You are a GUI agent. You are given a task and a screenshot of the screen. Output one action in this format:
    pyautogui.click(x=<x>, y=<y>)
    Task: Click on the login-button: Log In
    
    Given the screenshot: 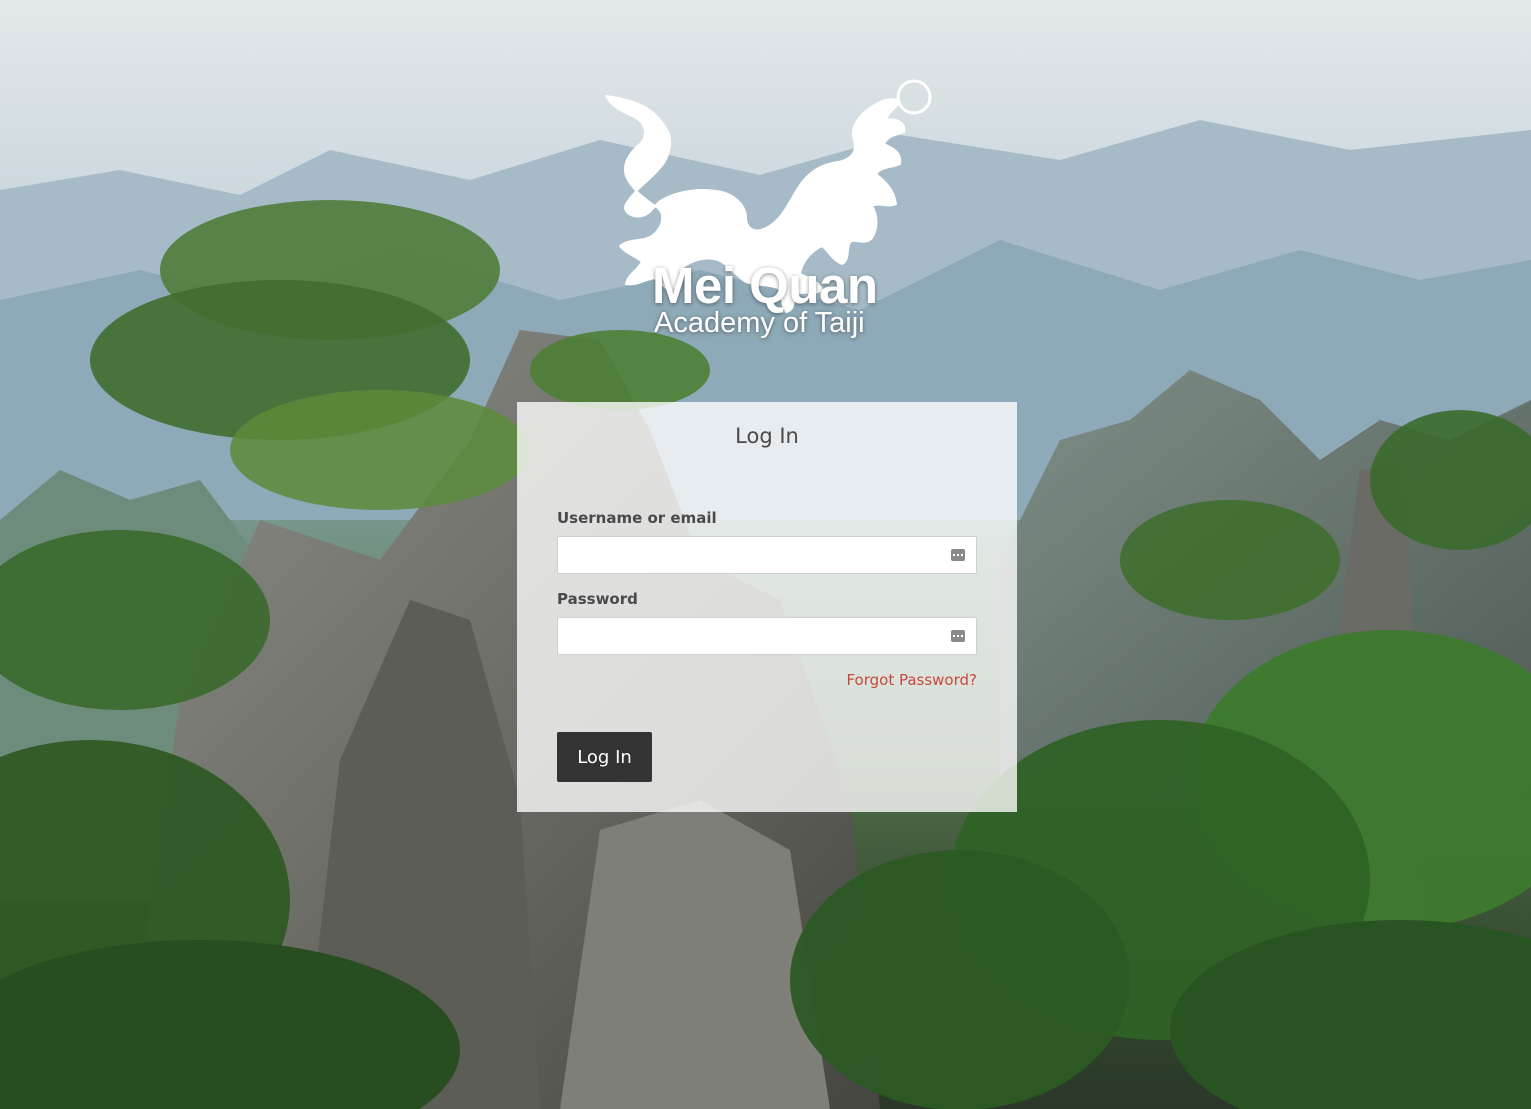 What is the action you would take?
    pyautogui.click(x=604, y=757)
    